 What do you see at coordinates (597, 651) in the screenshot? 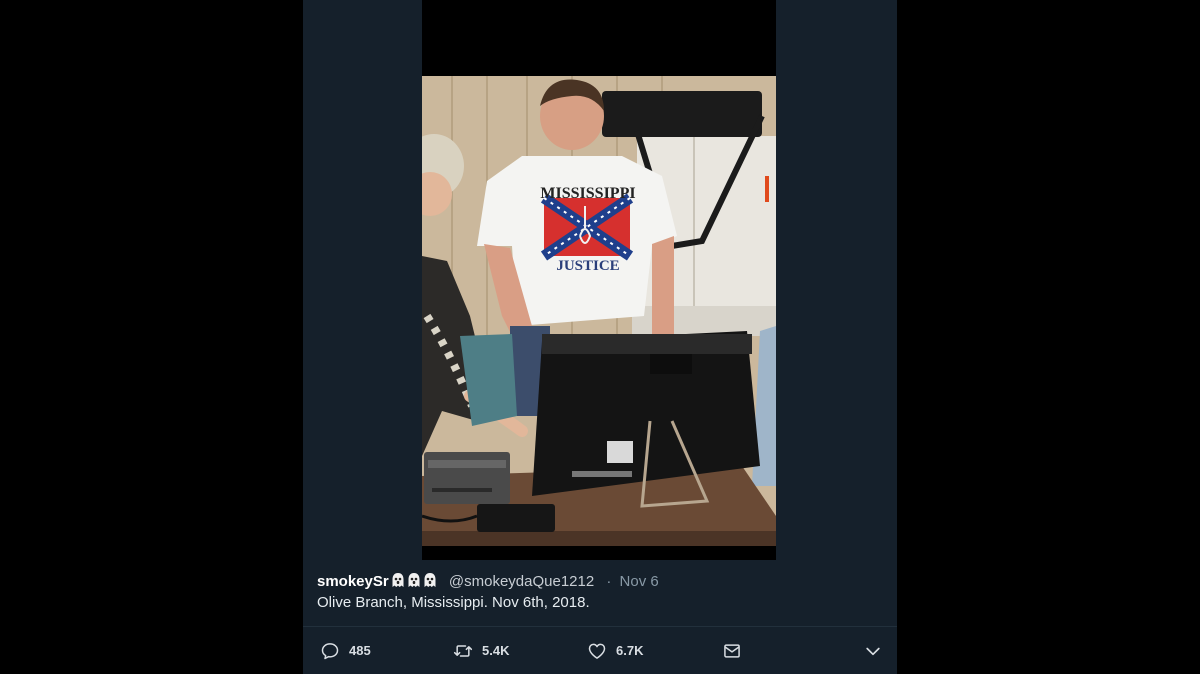
I see `heart-icon` at bounding box center [597, 651].